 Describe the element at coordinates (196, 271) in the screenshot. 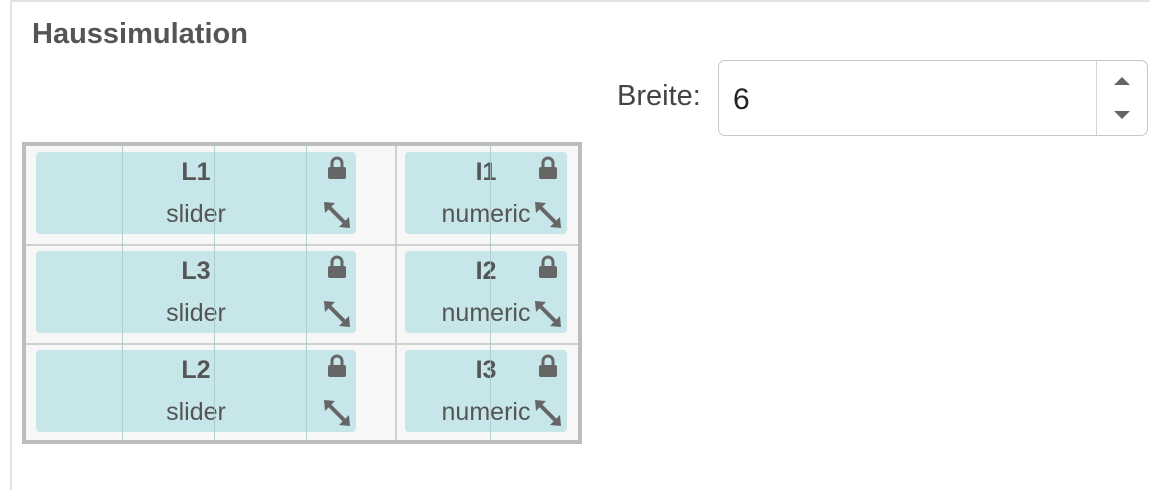

I see `tile-name: L3` at that location.